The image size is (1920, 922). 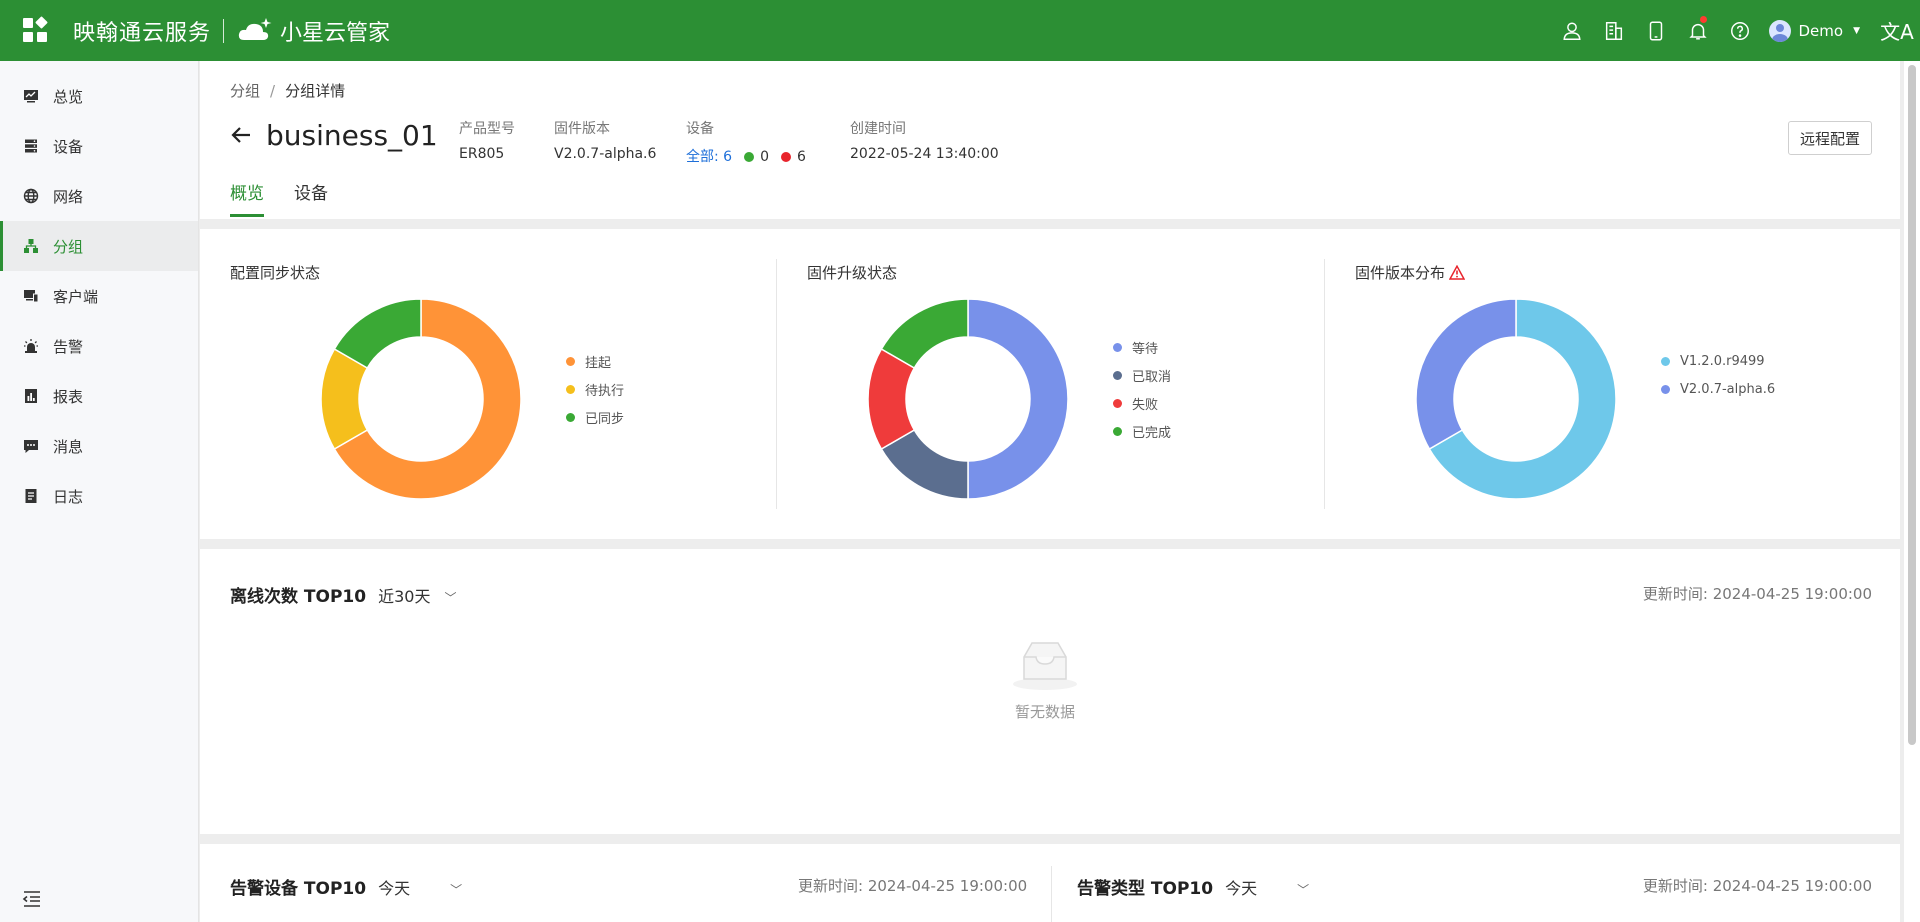 I want to click on legend-label: V2.0.7-alpha.6, so click(x=1728, y=389).